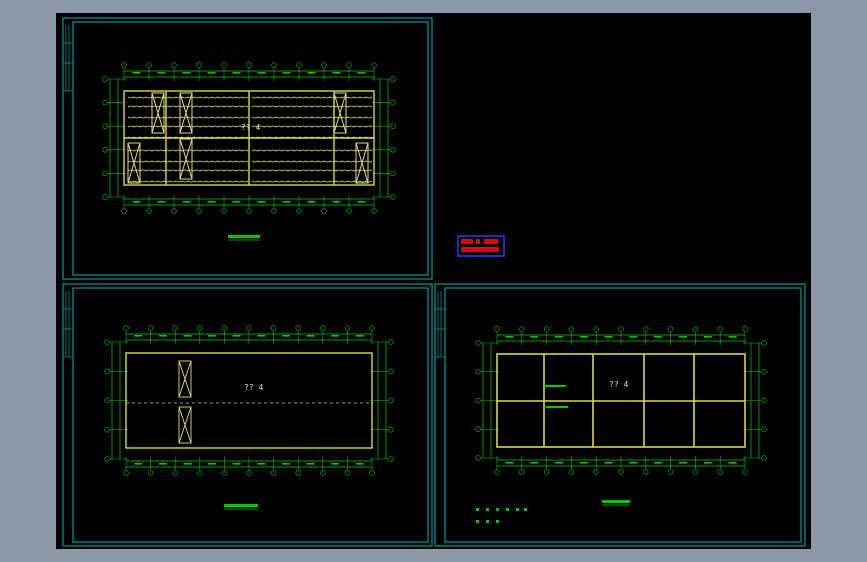 This screenshot has height=562, width=867. I want to click on beam-tags, so click(556, 396).